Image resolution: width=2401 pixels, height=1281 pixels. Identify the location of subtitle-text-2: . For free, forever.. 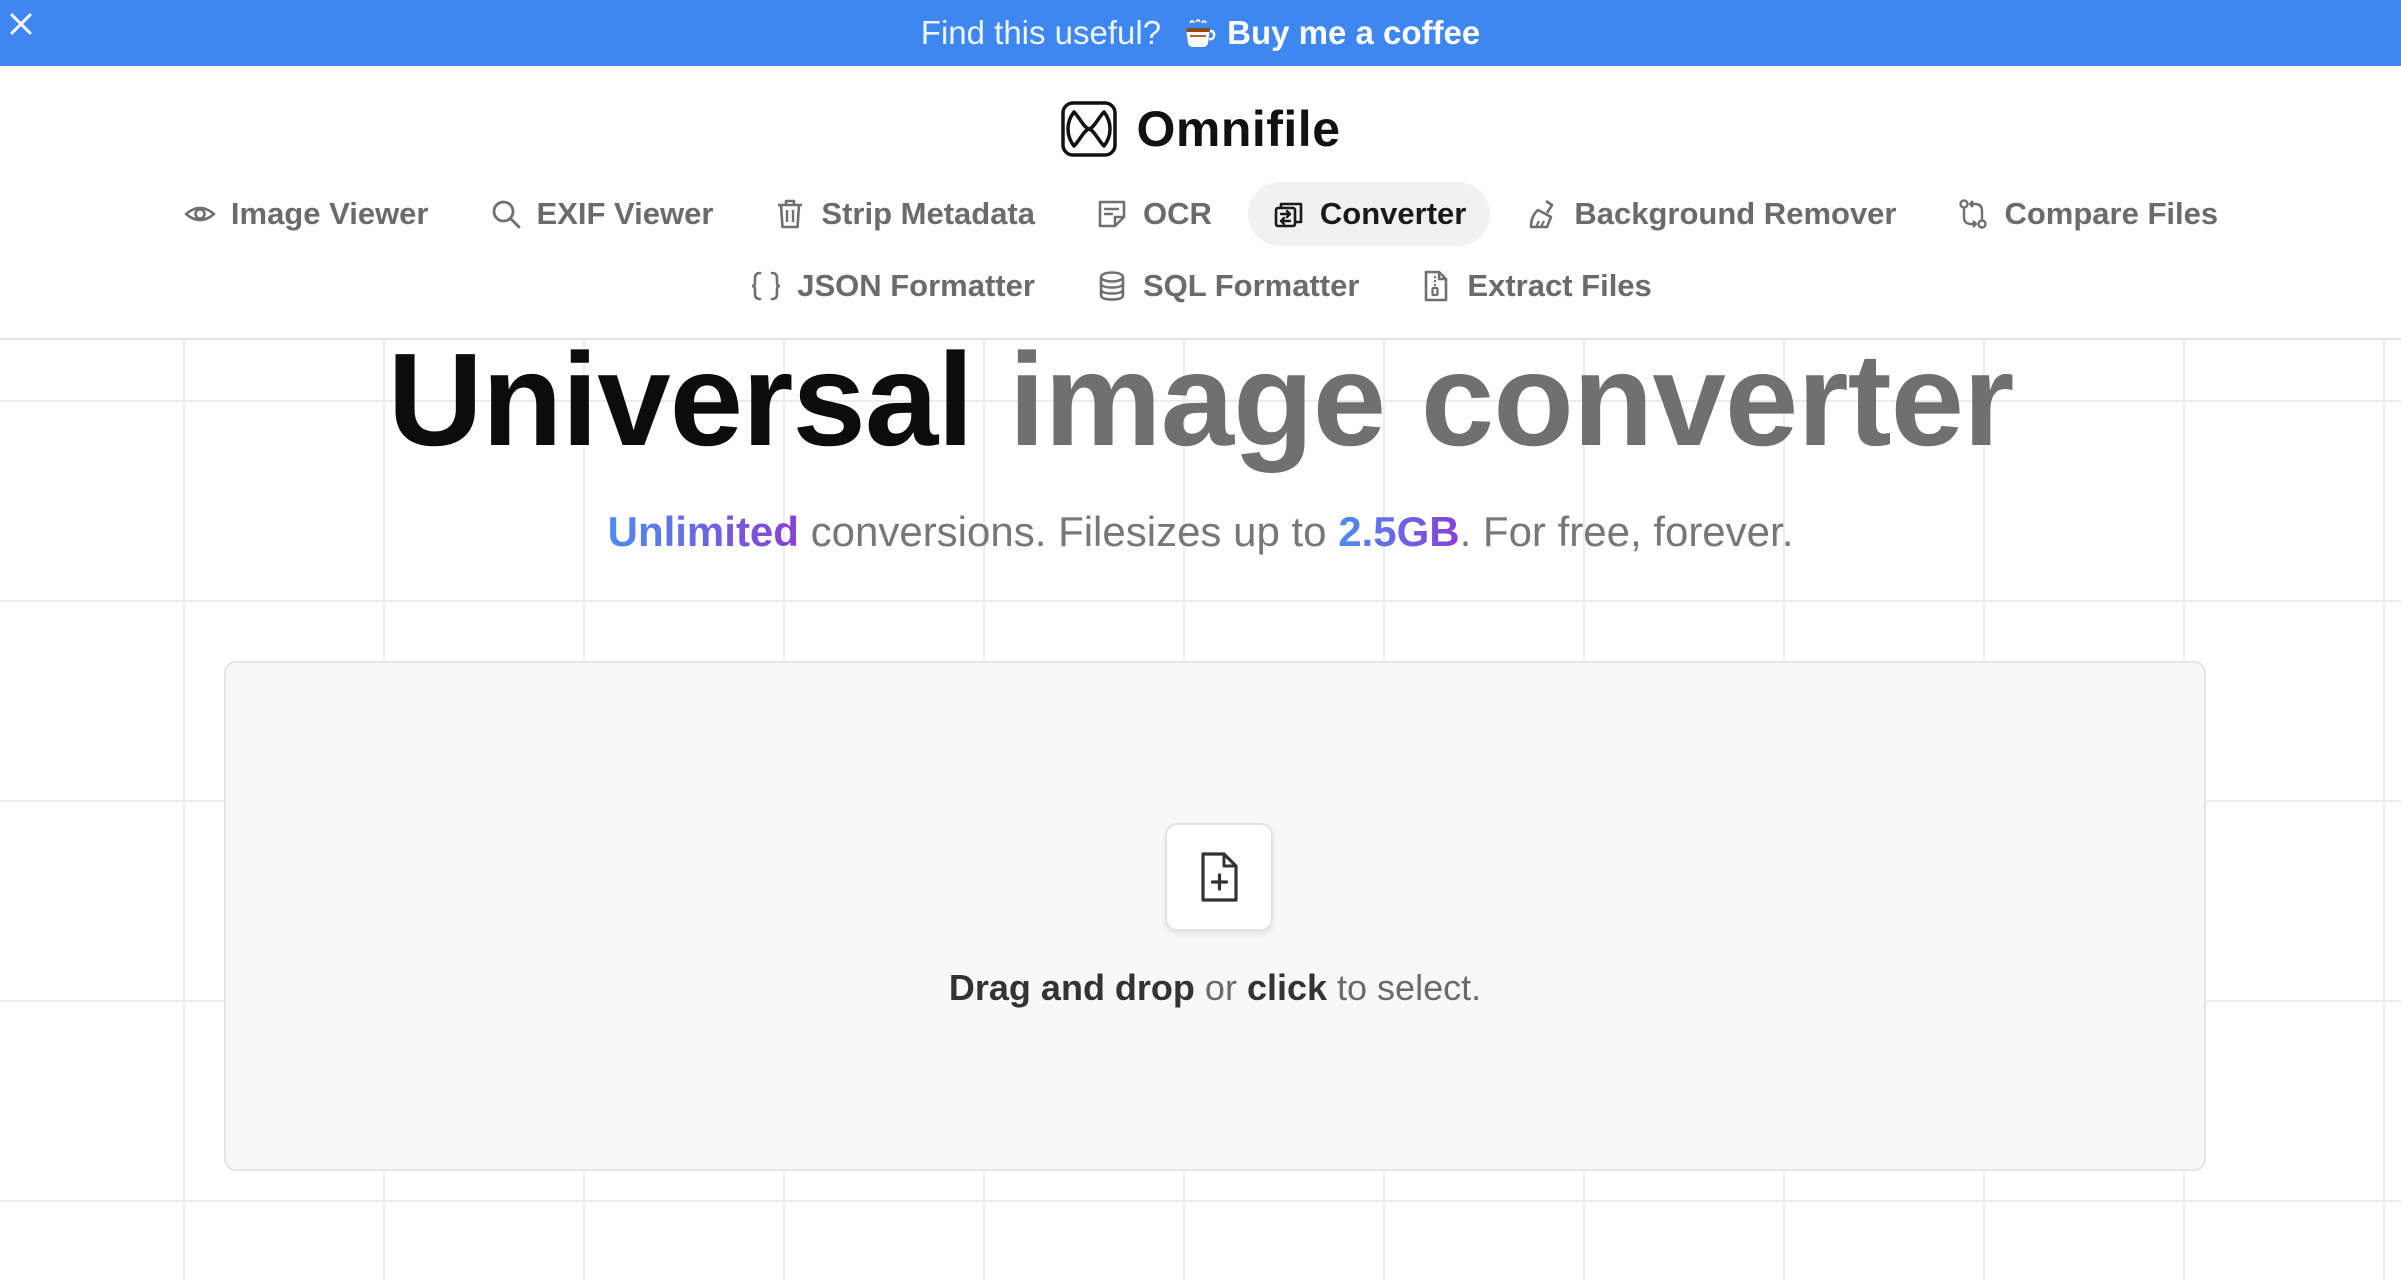
(1626, 531).